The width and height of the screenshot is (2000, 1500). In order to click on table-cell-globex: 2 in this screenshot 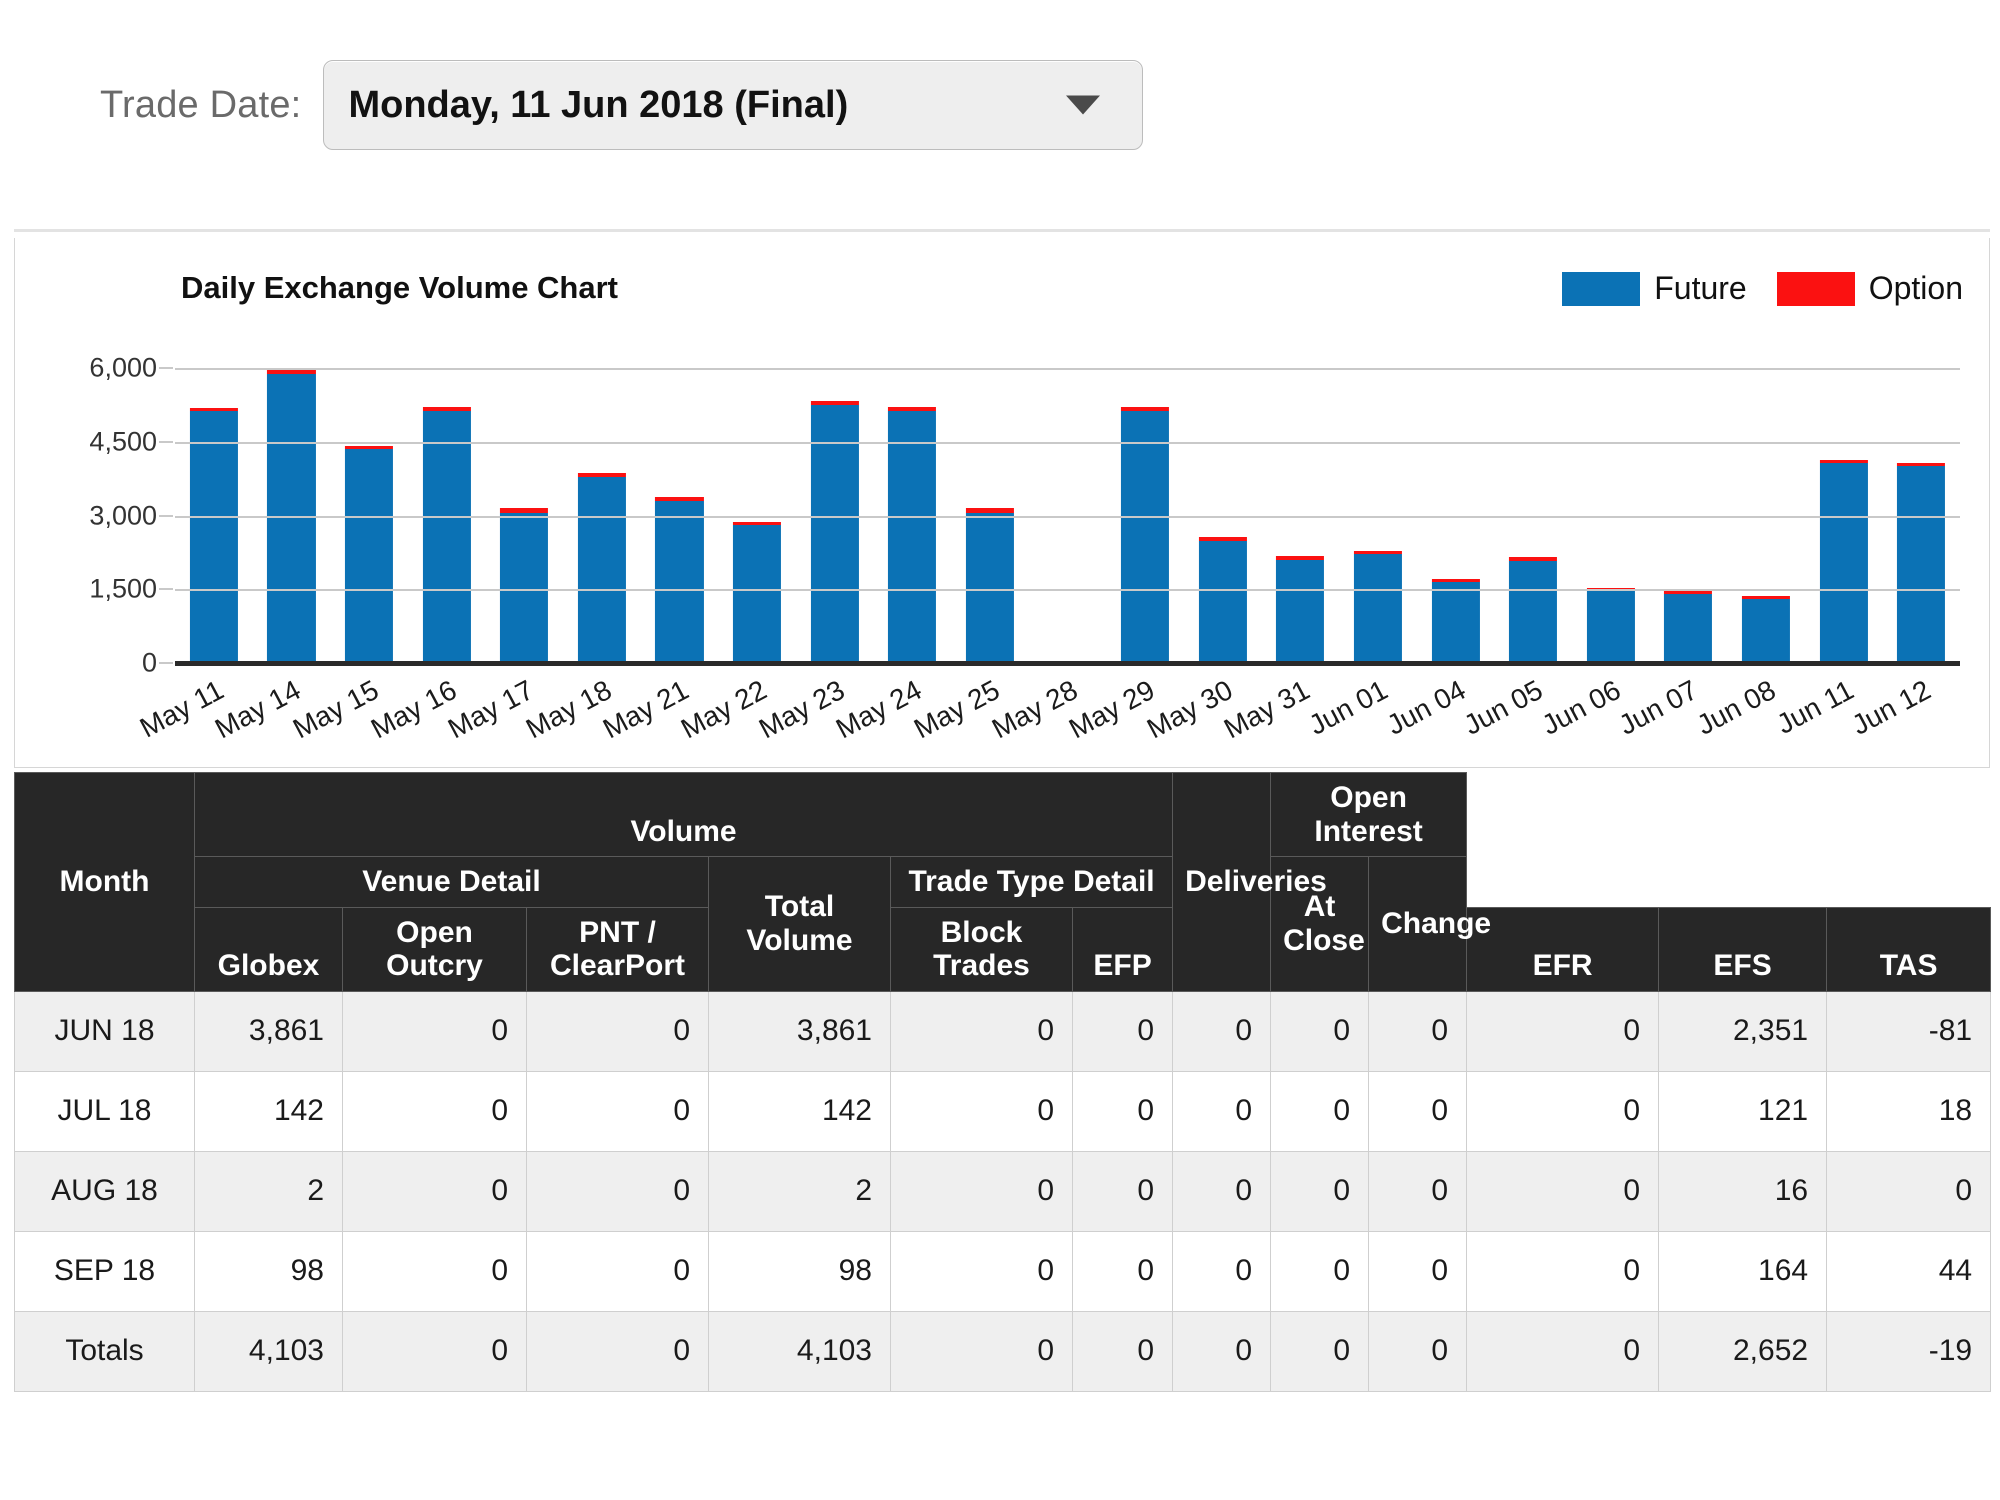, I will do `click(268, 1191)`.